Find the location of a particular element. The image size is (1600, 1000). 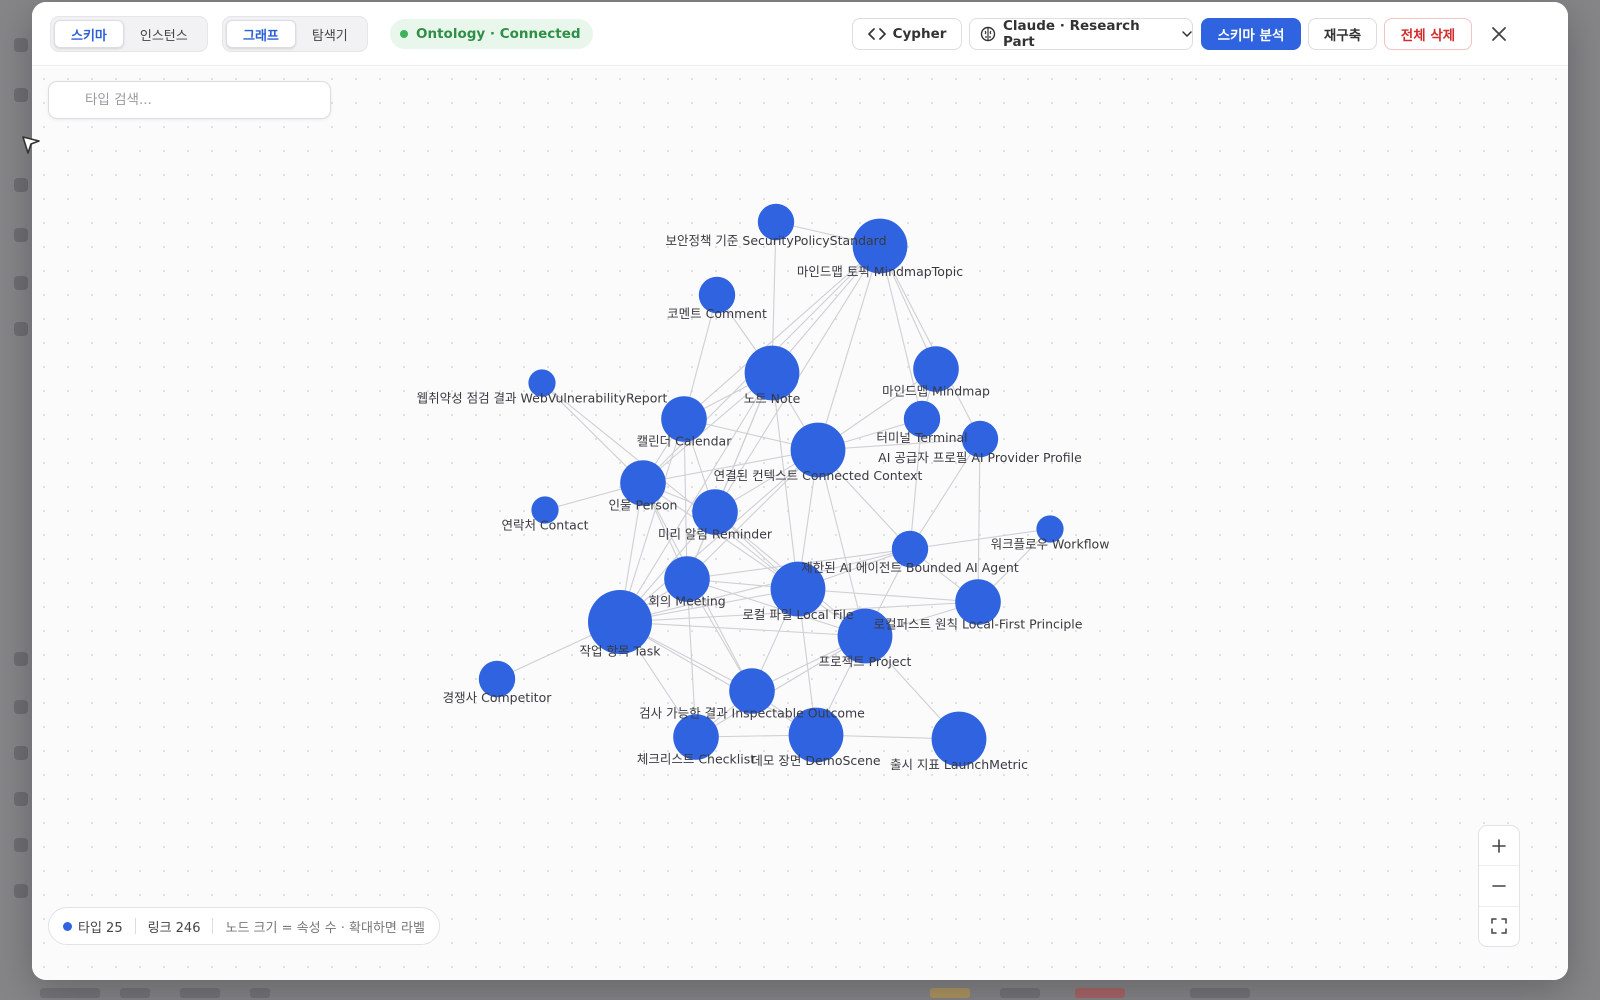

type-search-input is located at coordinates (189, 100).